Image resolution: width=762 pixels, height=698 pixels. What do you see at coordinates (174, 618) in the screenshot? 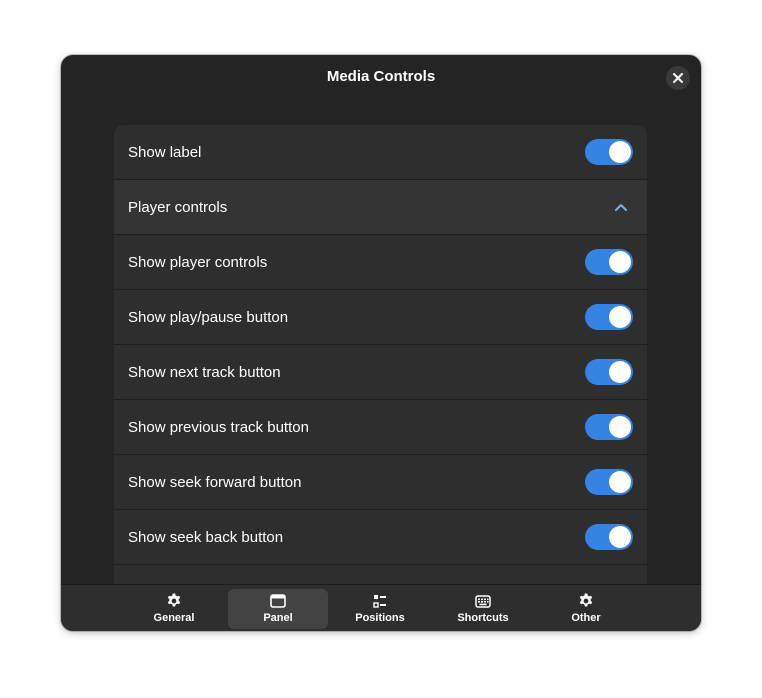
I see `tab-label: General` at bounding box center [174, 618].